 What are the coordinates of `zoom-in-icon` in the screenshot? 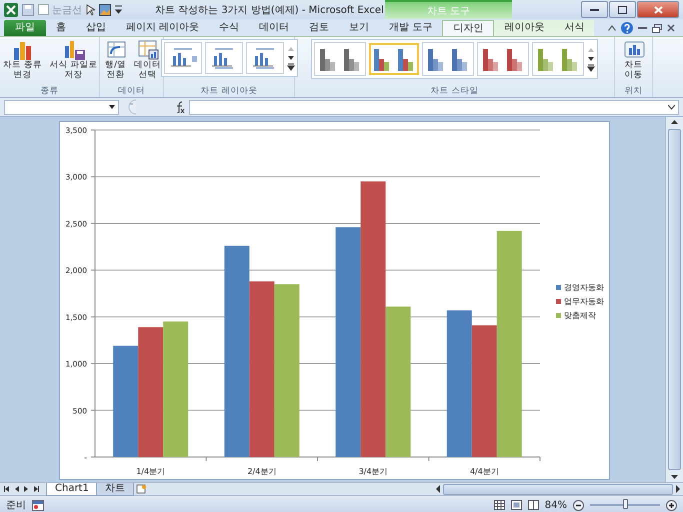 It's located at (671, 505).